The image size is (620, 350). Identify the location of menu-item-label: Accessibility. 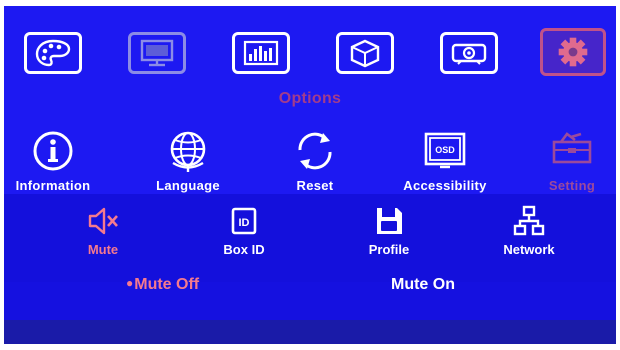
(445, 185).